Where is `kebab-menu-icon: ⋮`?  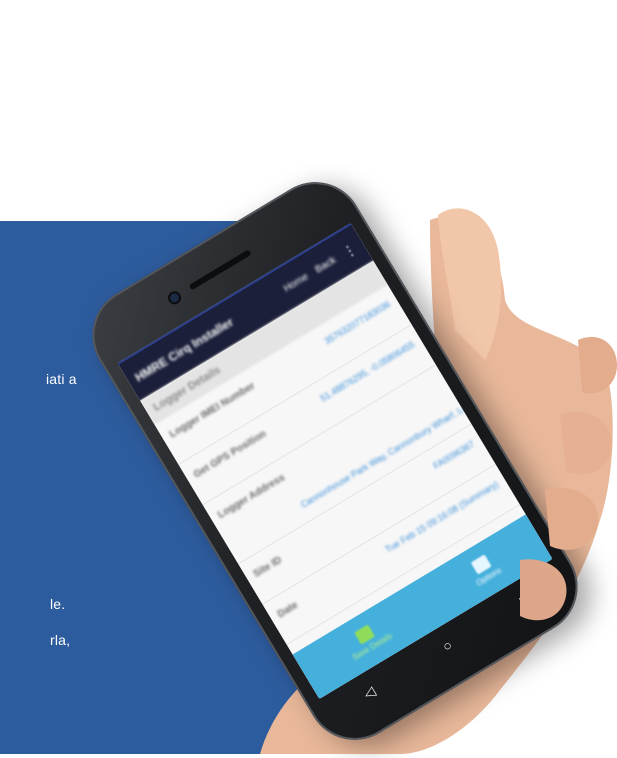
kebab-menu-icon: ⋮ is located at coordinates (349, 250).